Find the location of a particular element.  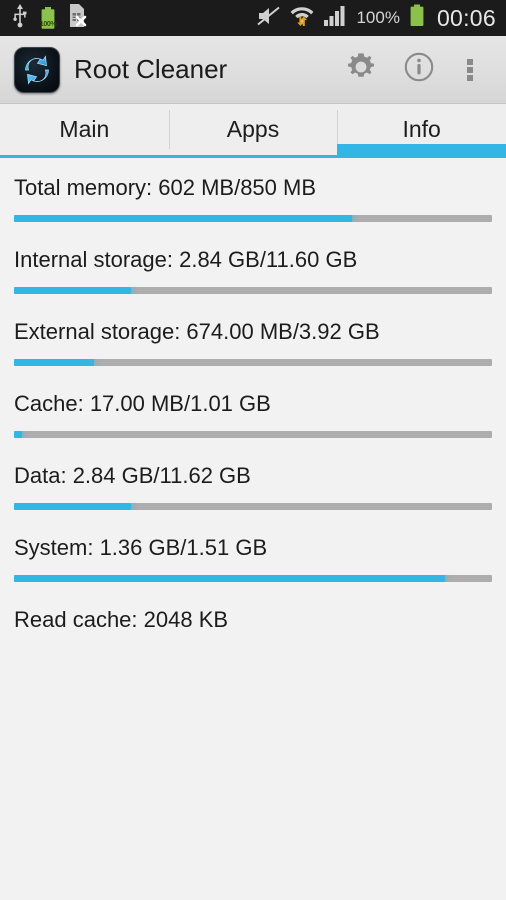

status-bar: 100% 100% 00:06 is located at coordinates (253, 18).